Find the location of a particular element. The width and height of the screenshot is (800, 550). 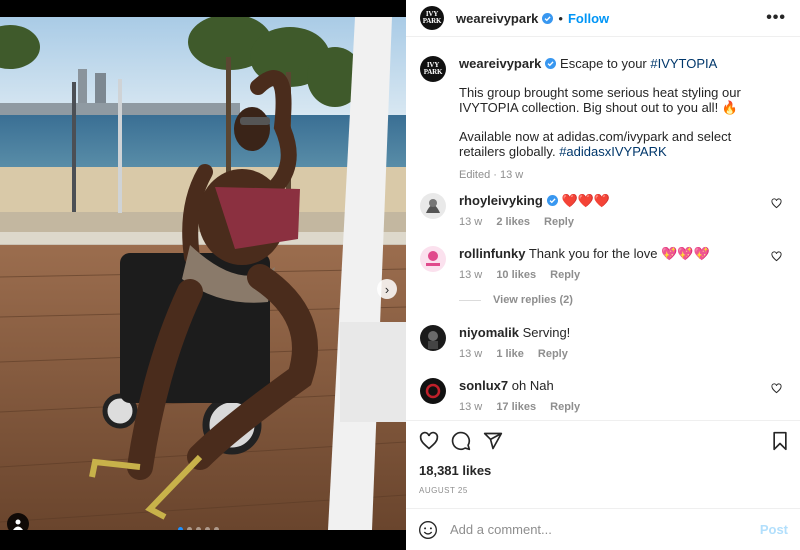

add-comment-bar: Post is located at coordinates (603, 529).